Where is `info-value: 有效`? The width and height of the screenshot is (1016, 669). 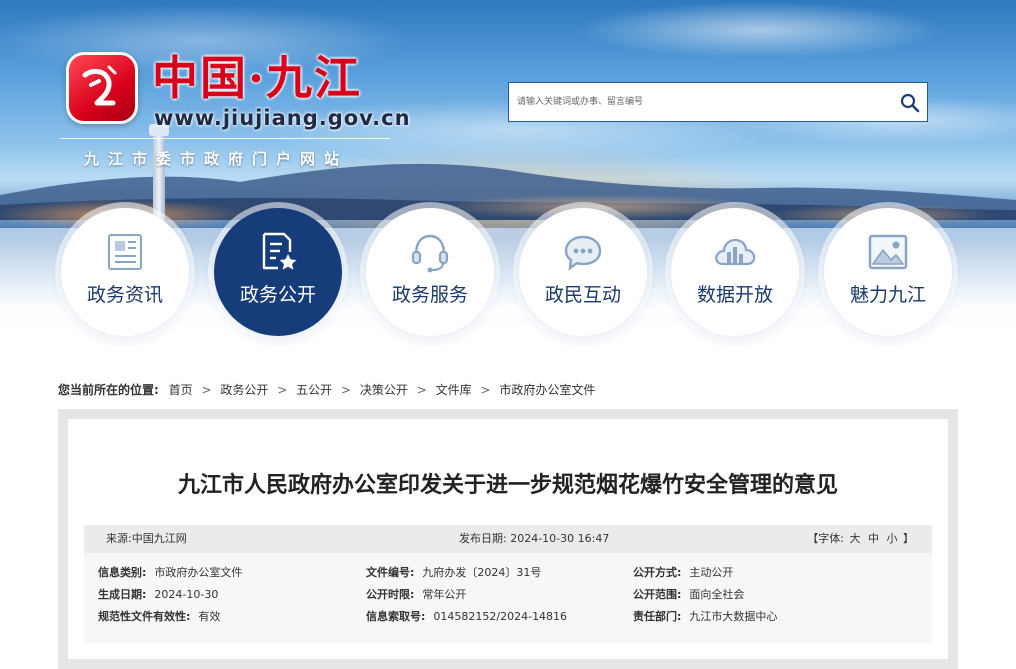
info-value: 有效 is located at coordinates (209, 616).